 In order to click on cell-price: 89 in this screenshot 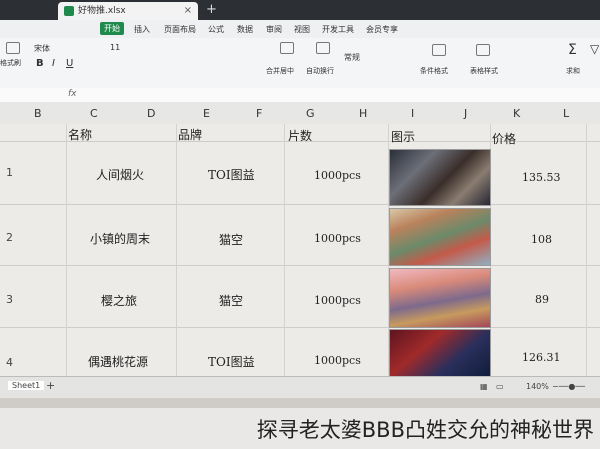, I will do `click(542, 299)`.